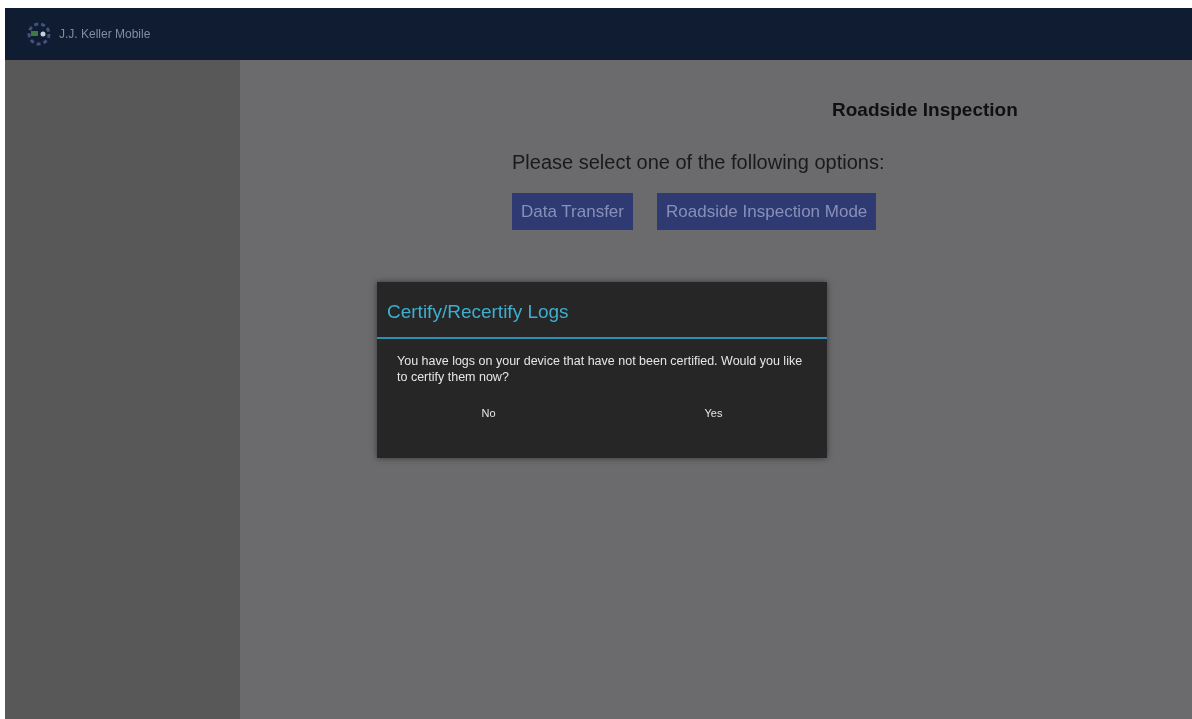 This screenshot has width=1192, height=719. What do you see at coordinates (713, 413) in the screenshot?
I see `dialog-button: Yes` at bounding box center [713, 413].